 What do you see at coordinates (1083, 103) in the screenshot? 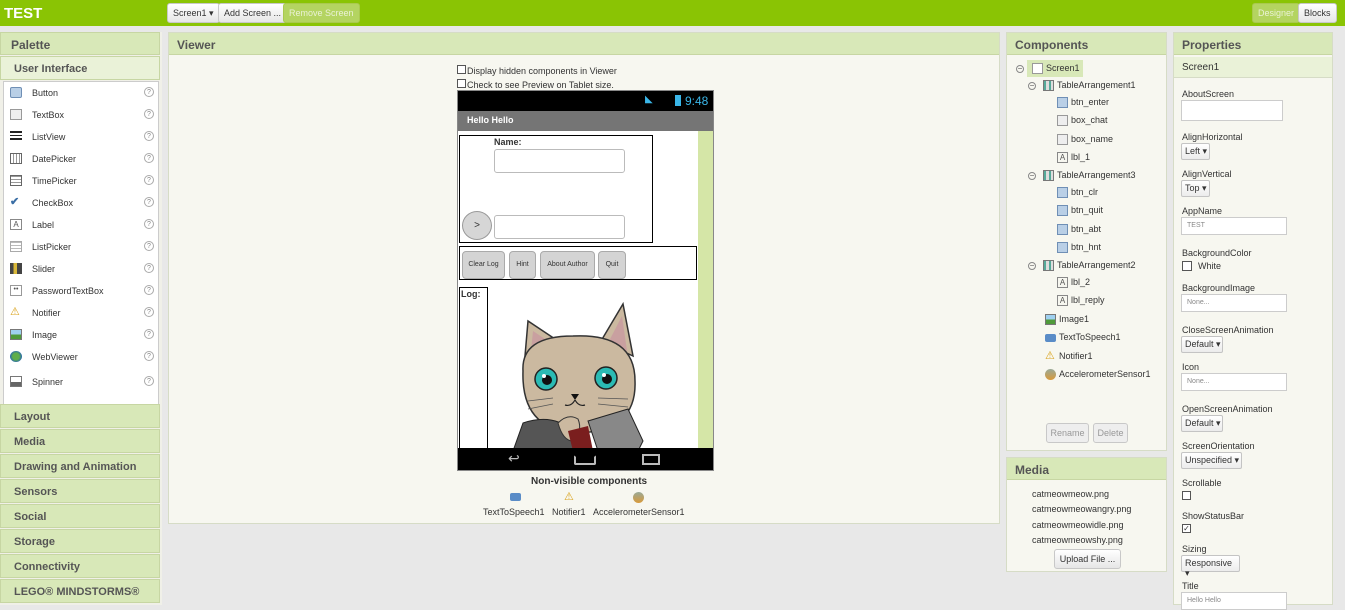
I see `tree-item-btn-enter: btn_enter` at bounding box center [1083, 103].